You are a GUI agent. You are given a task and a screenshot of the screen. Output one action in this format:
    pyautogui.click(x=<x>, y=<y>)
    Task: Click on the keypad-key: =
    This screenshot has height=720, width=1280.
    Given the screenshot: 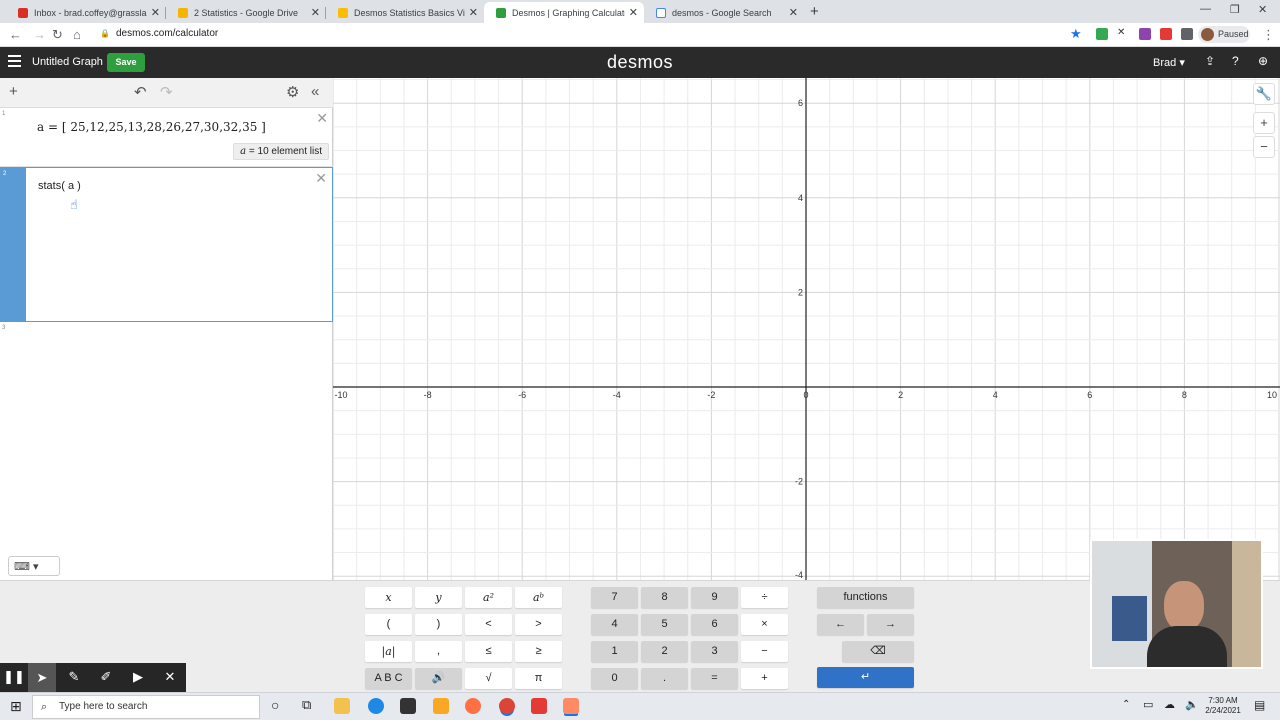 What is the action you would take?
    pyautogui.click(x=714, y=678)
    